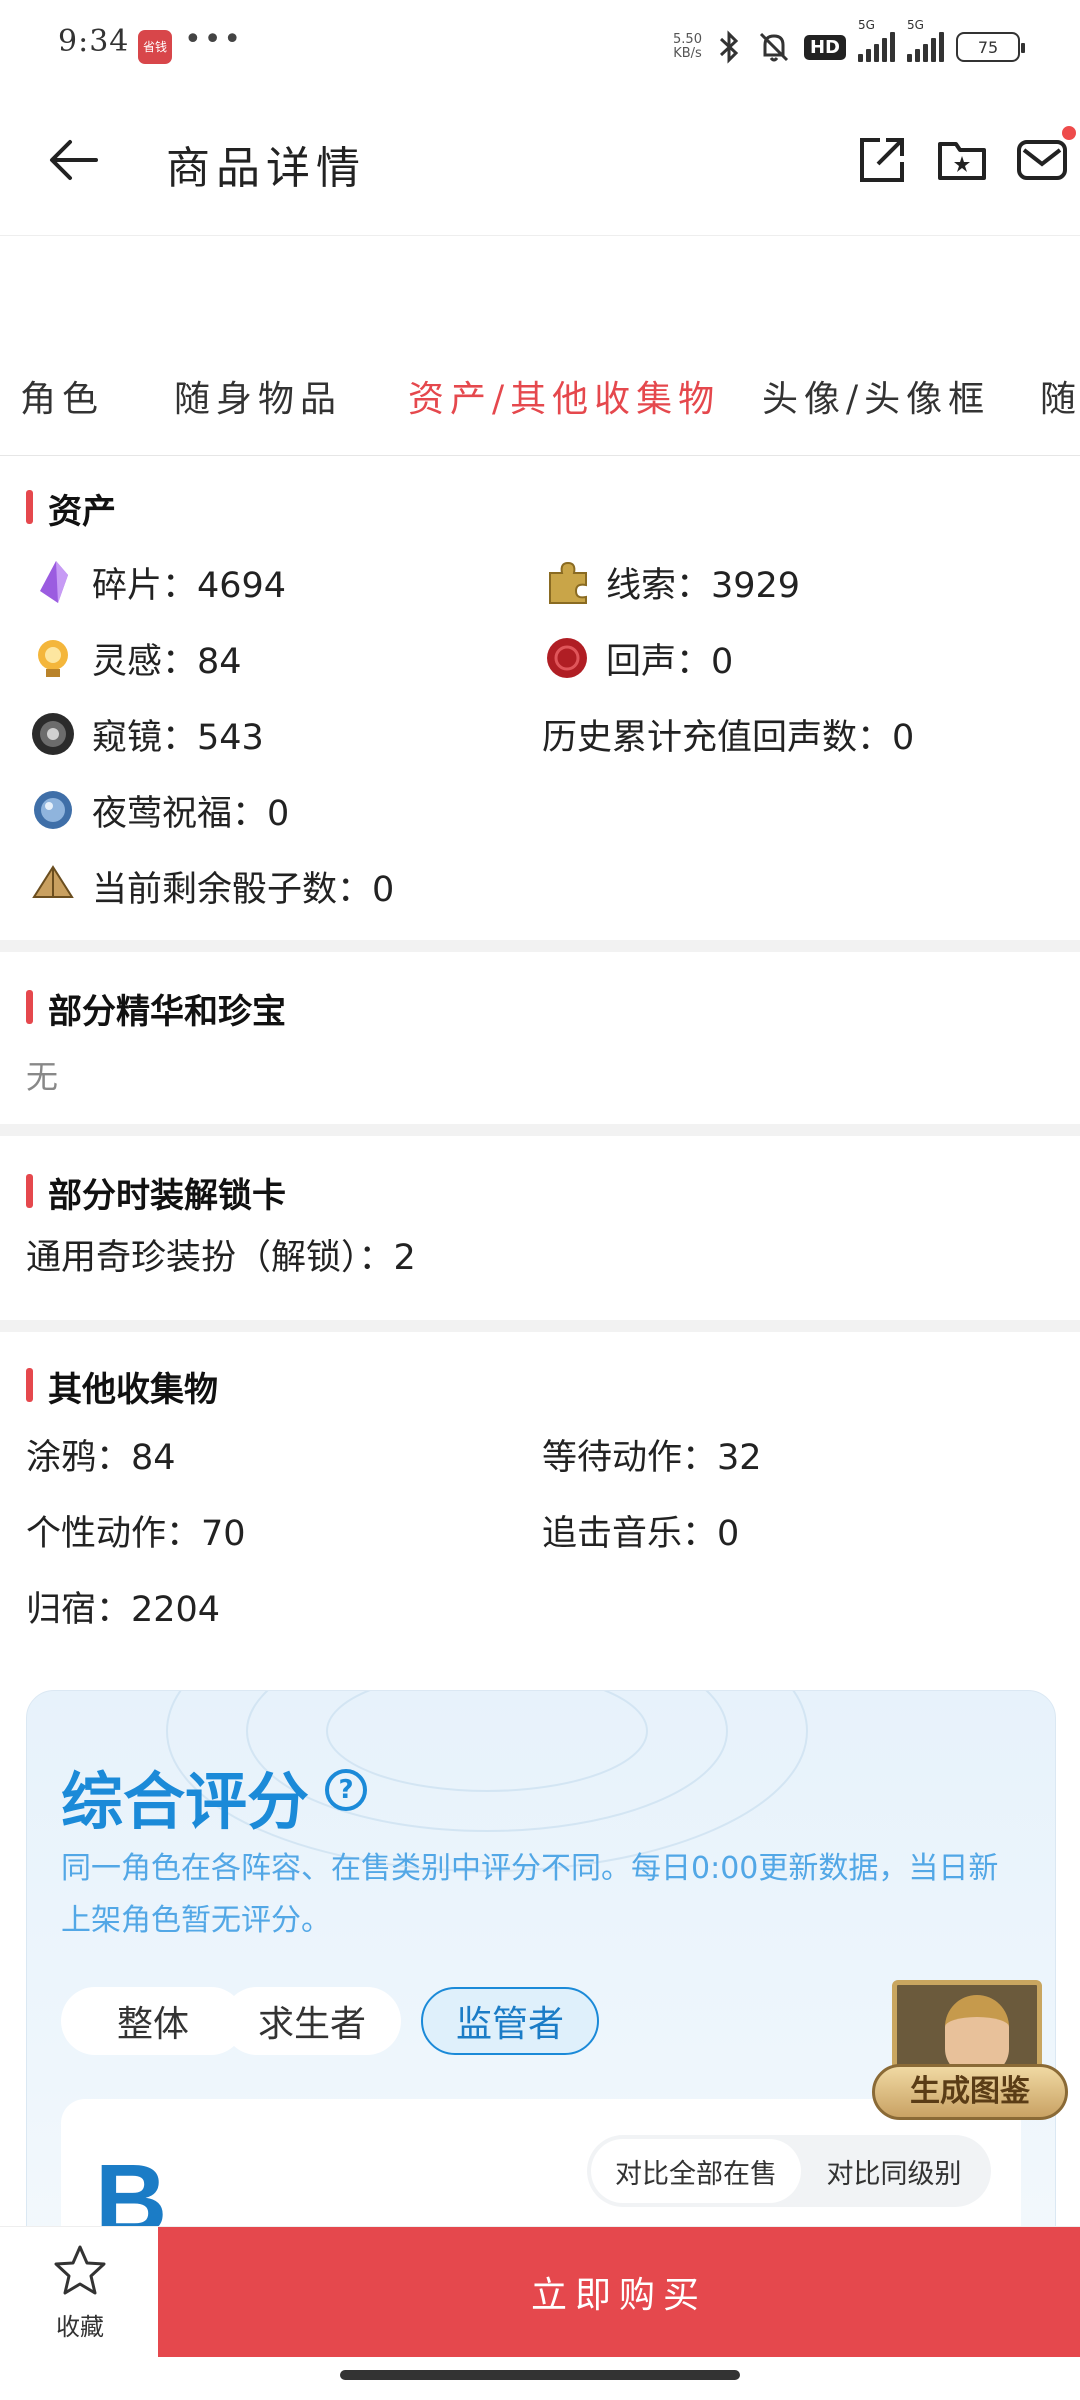  I want to click on asset-lens-label: 窥镜：543, so click(178, 737).